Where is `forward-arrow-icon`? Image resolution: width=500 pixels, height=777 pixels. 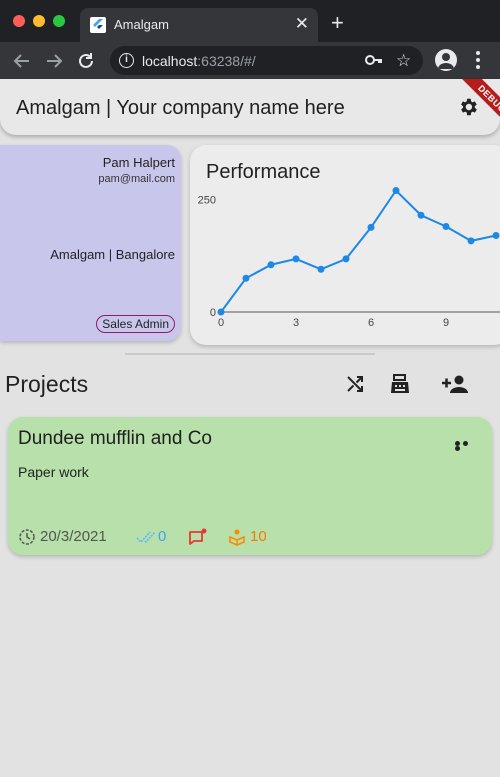
forward-arrow-icon is located at coordinates (54, 61).